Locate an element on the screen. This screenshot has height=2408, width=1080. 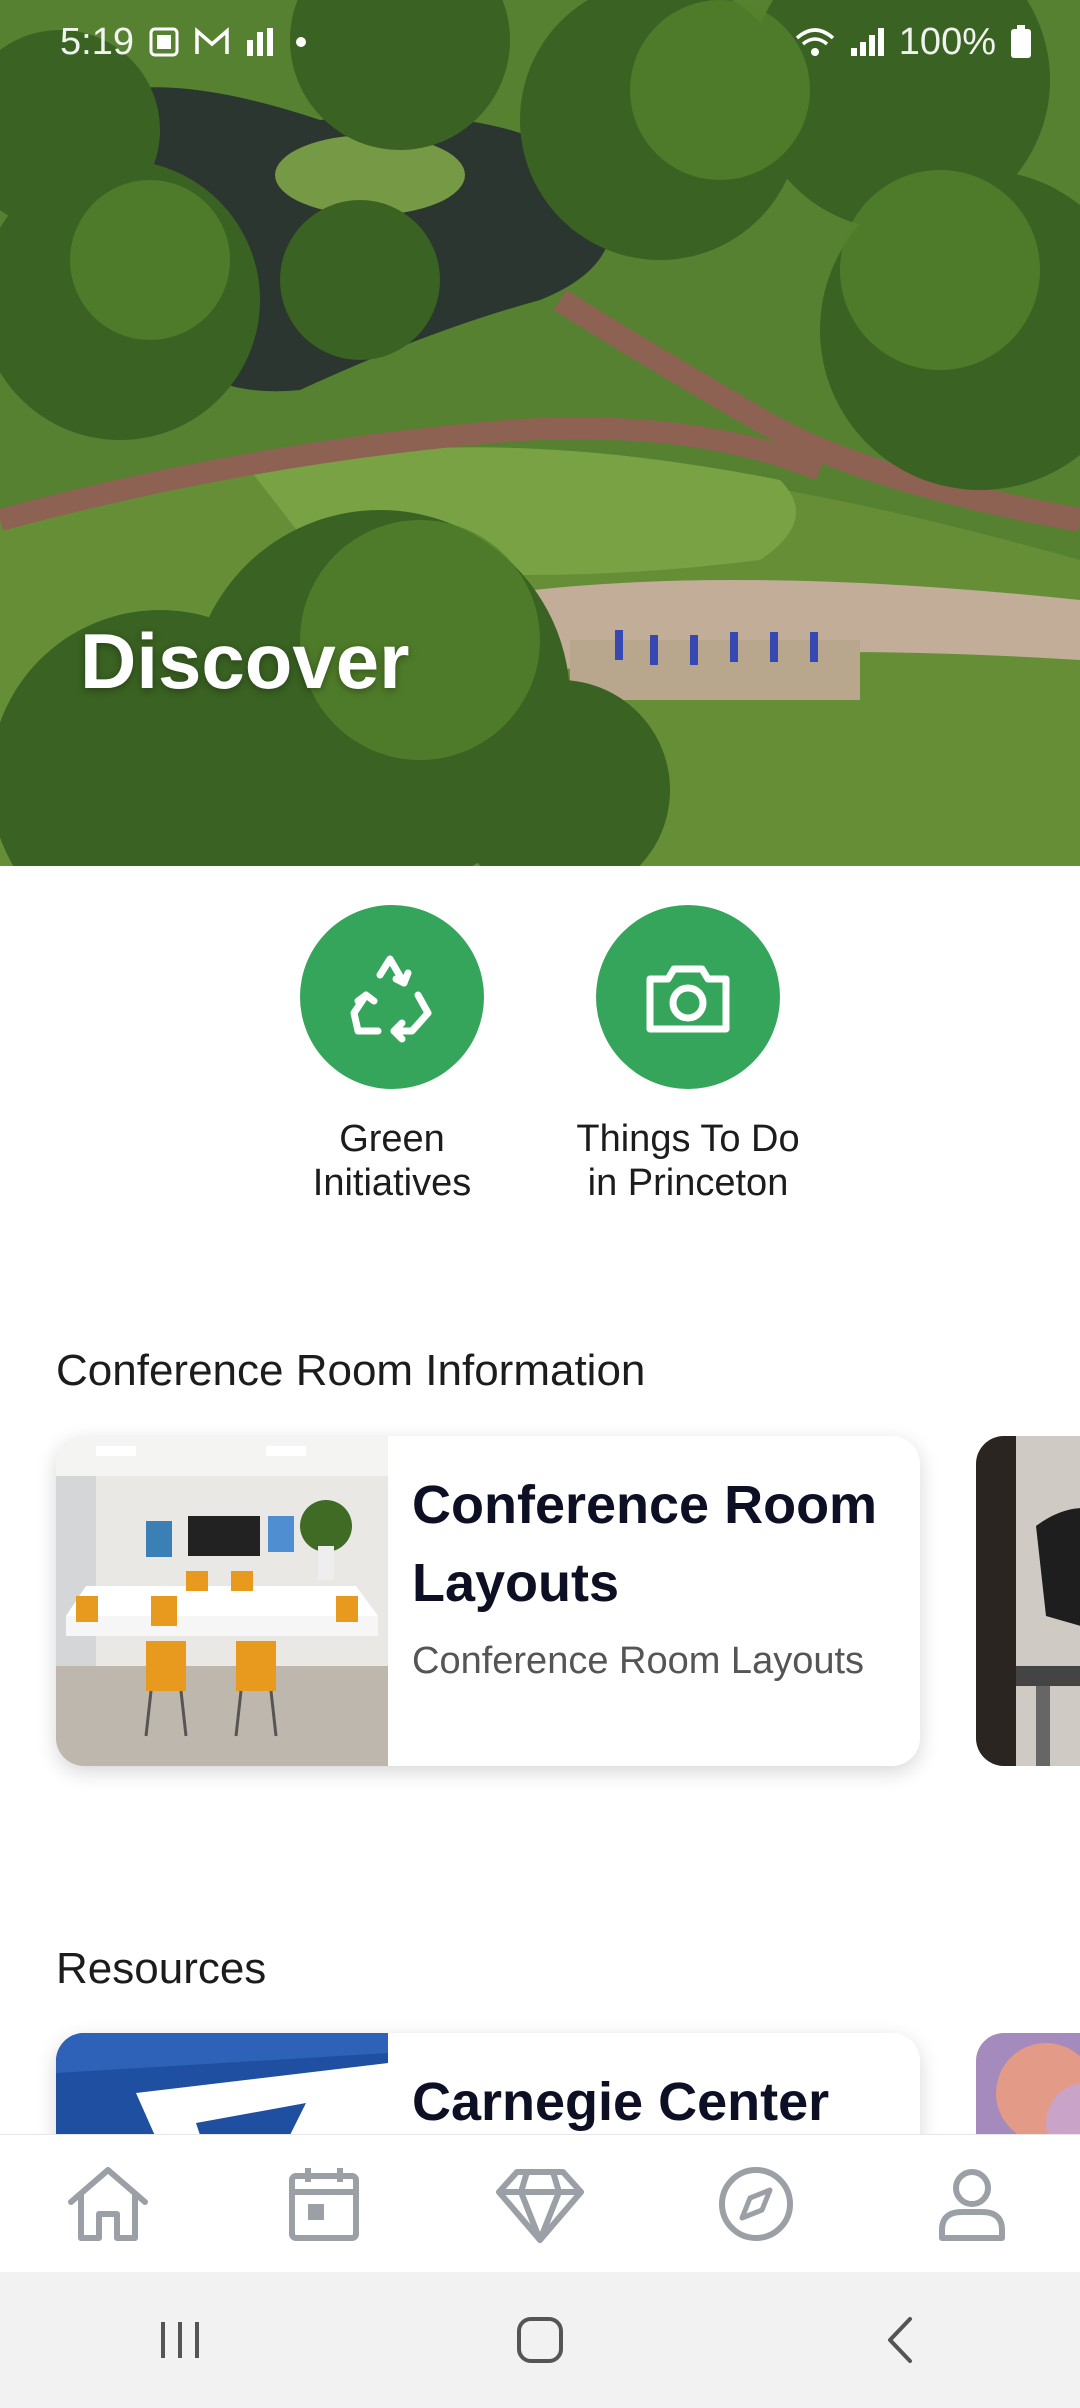
home-system-button is located at coordinates (540, 2340).